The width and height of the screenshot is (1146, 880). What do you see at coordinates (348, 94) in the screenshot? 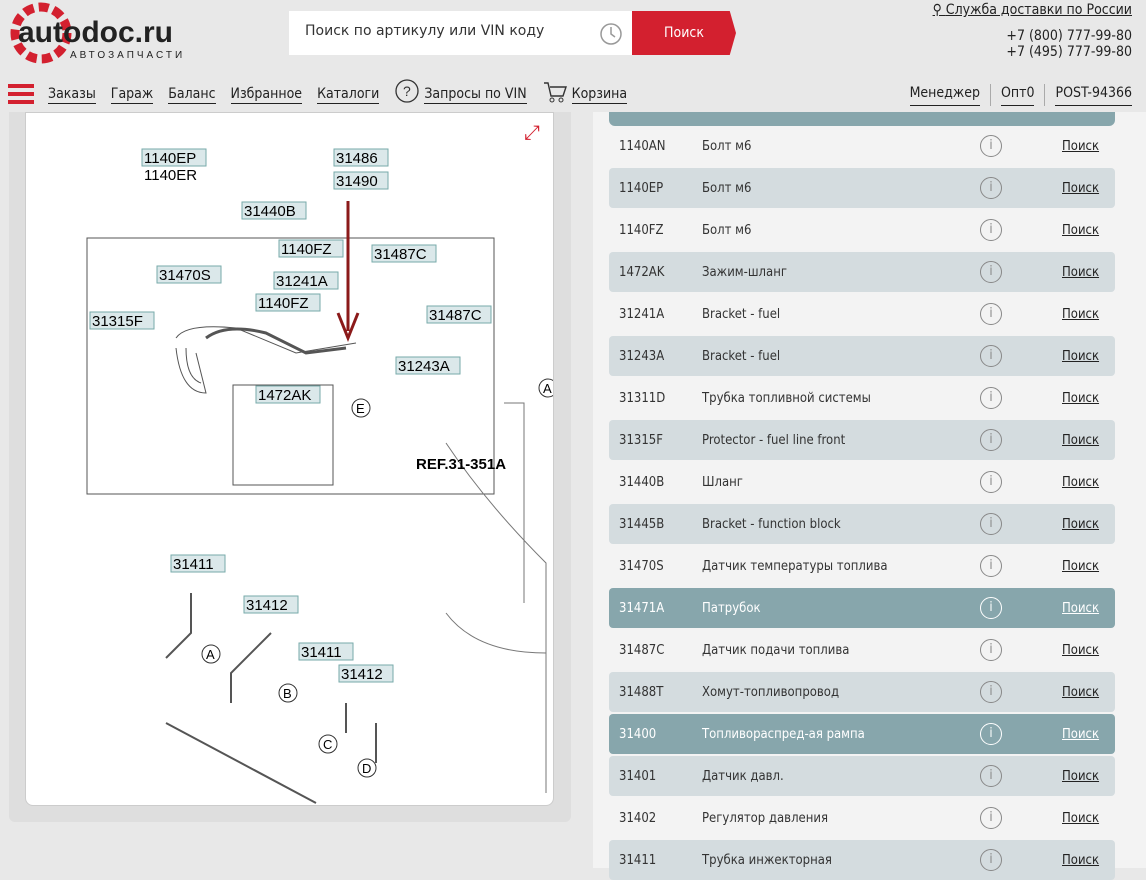
I see `nav-catalogs: Каталоги` at bounding box center [348, 94].